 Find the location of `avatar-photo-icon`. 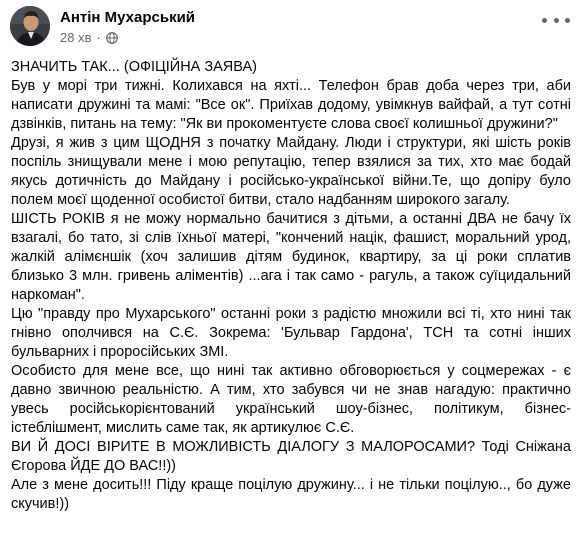

avatar-photo-icon is located at coordinates (30, 26).